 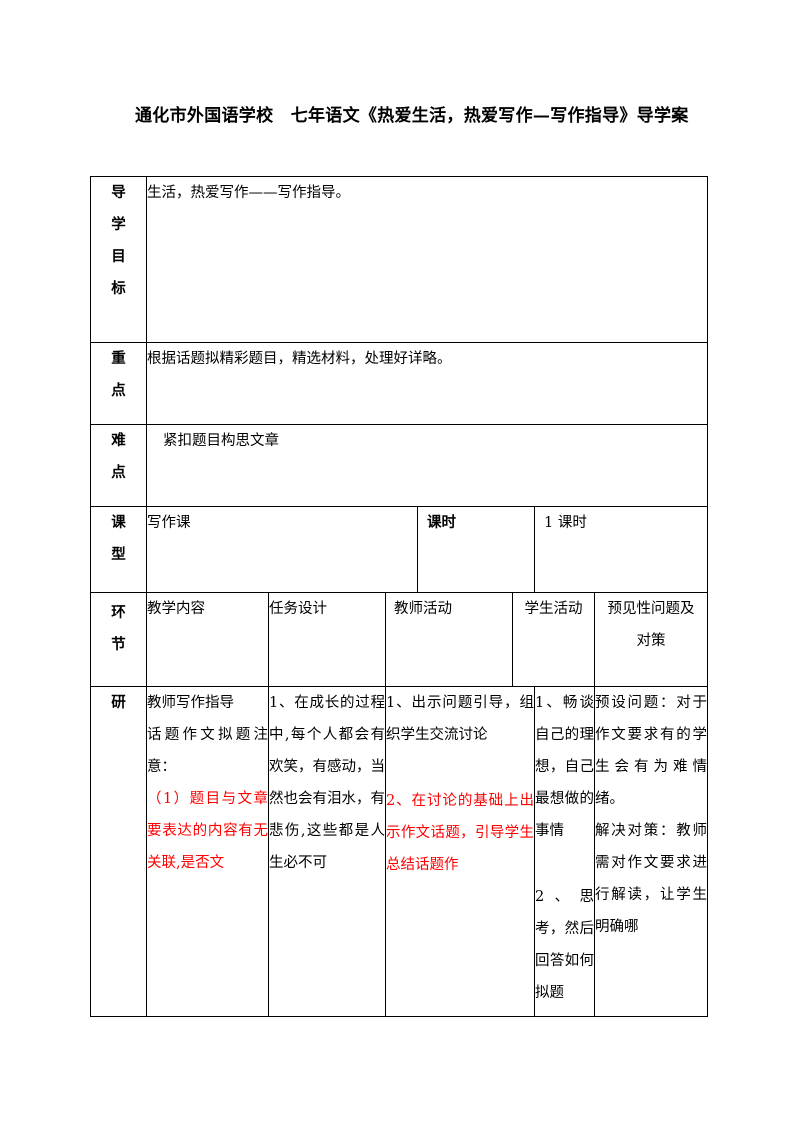 I want to click on row-label-objective: 导 学 目 标, so click(x=118, y=259).